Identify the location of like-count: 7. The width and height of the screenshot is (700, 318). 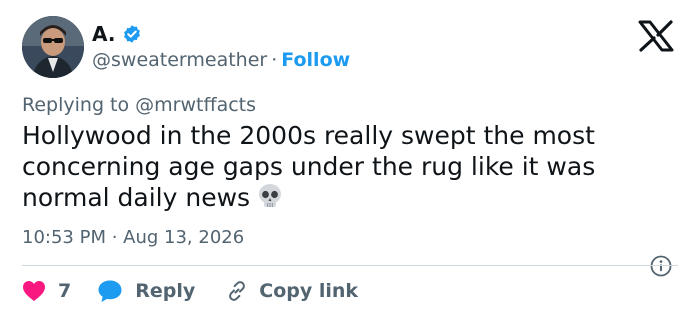
(65, 291).